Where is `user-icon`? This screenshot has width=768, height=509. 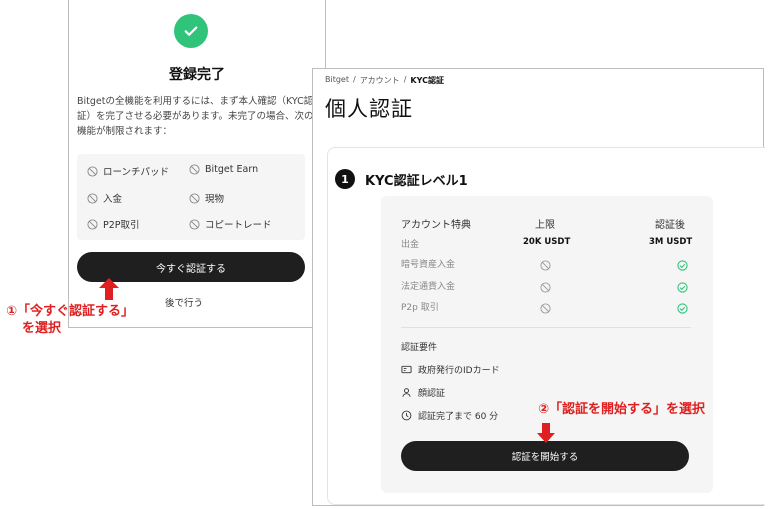 user-icon is located at coordinates (406, 392).